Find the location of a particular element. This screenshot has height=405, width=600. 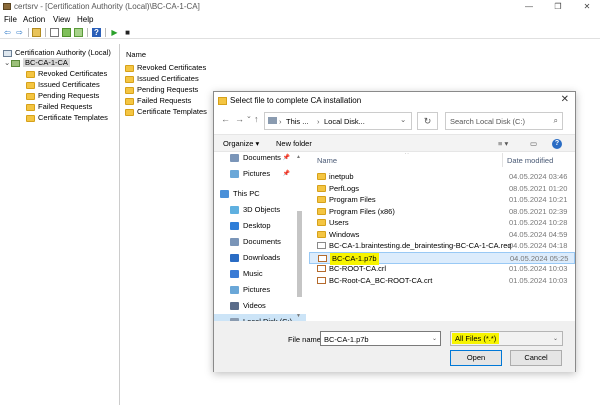

list-item: Certificate Templates is located at coordinates (166, 112).